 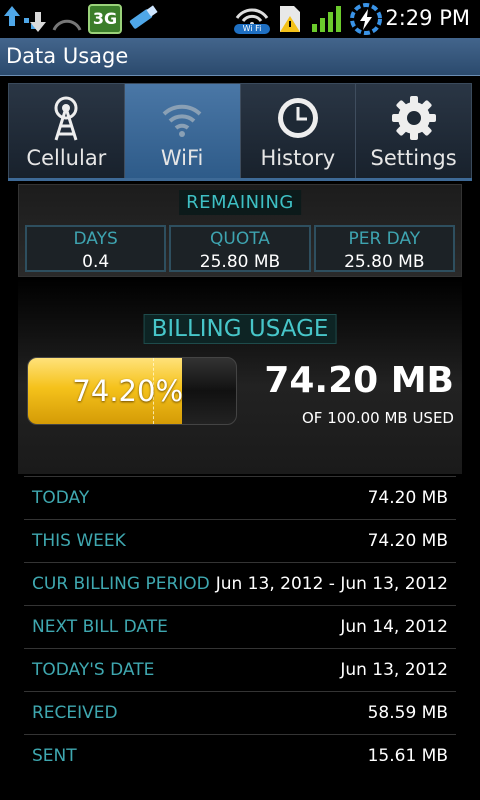 What do you see at coordinates (359, 380) in the screenshot?
I see `used-amount: 74.20 MB` at bounding box center [359, 380].